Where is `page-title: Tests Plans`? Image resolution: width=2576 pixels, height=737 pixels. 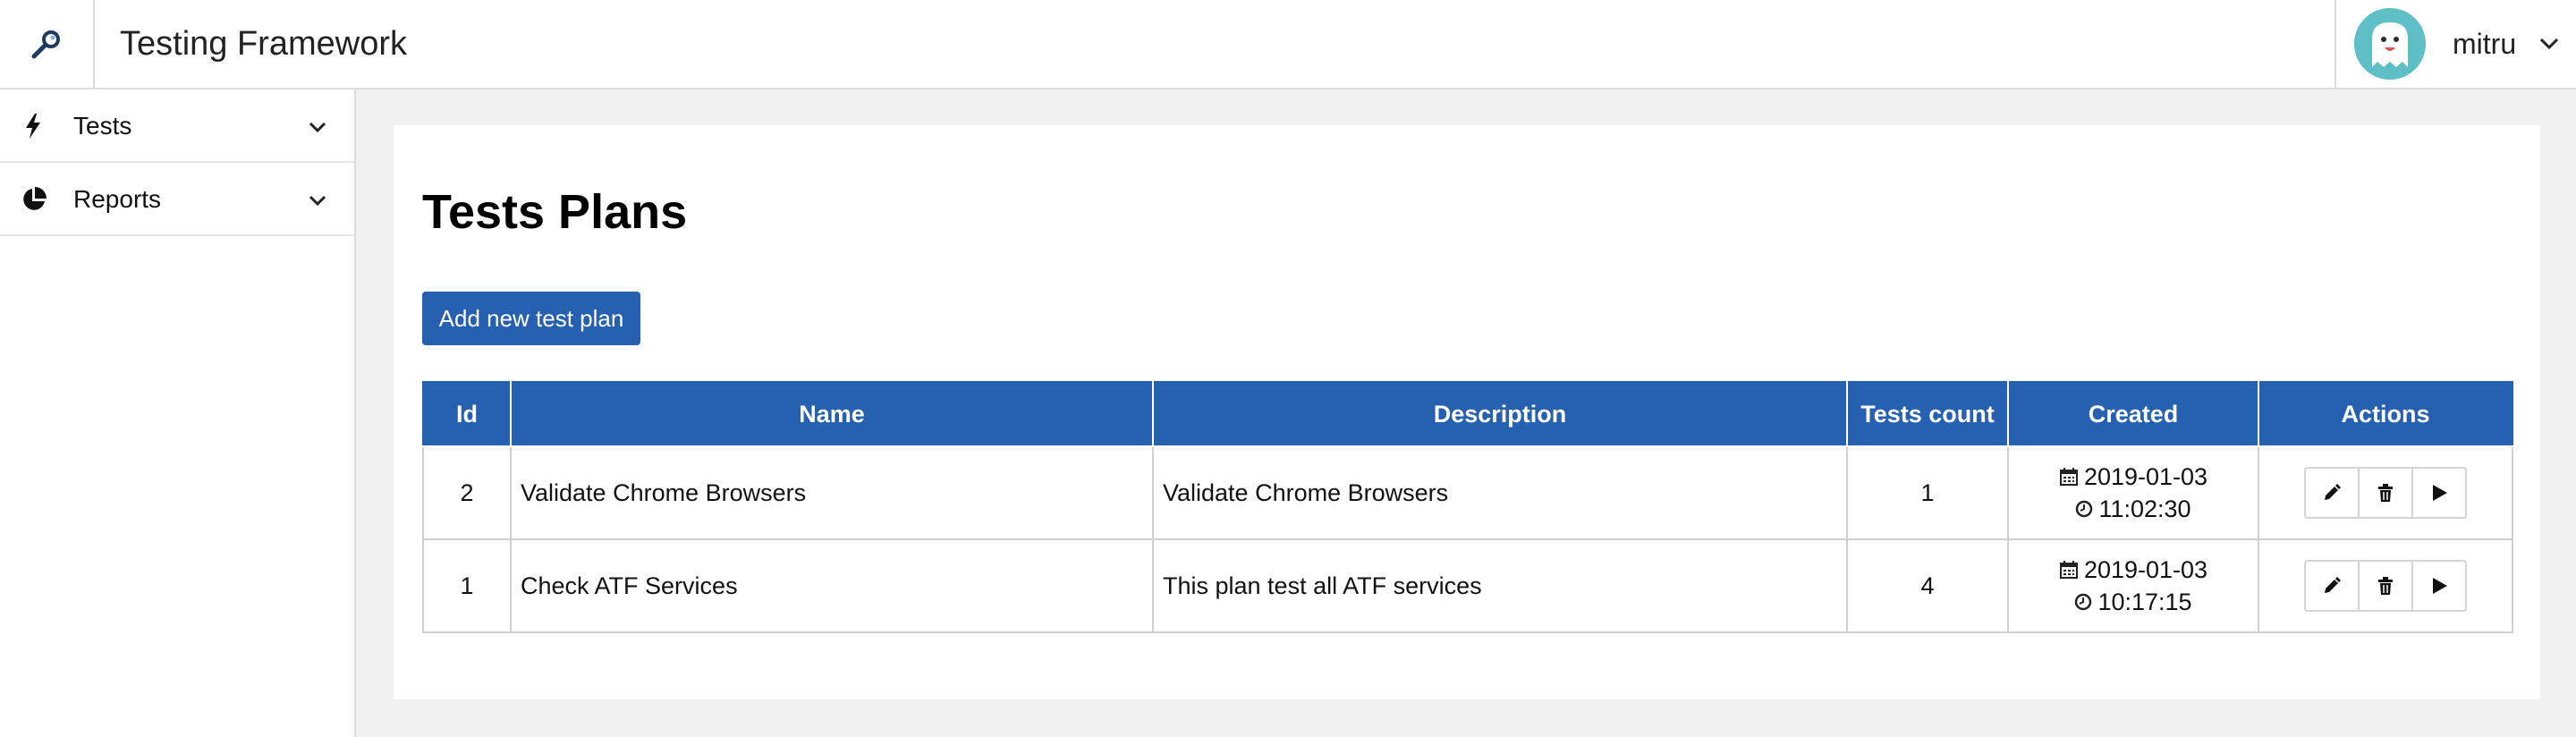 page-title: Tests Plans is located at coordinates (555, 212).